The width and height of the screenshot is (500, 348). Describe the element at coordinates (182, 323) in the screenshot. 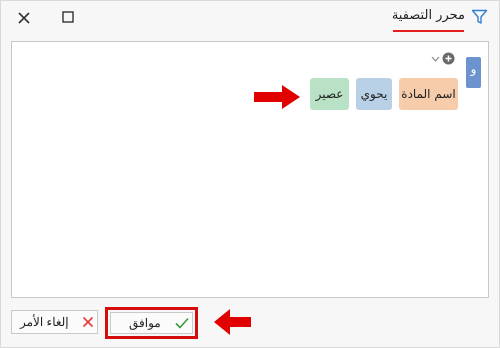

I see `check-icon` at that location.